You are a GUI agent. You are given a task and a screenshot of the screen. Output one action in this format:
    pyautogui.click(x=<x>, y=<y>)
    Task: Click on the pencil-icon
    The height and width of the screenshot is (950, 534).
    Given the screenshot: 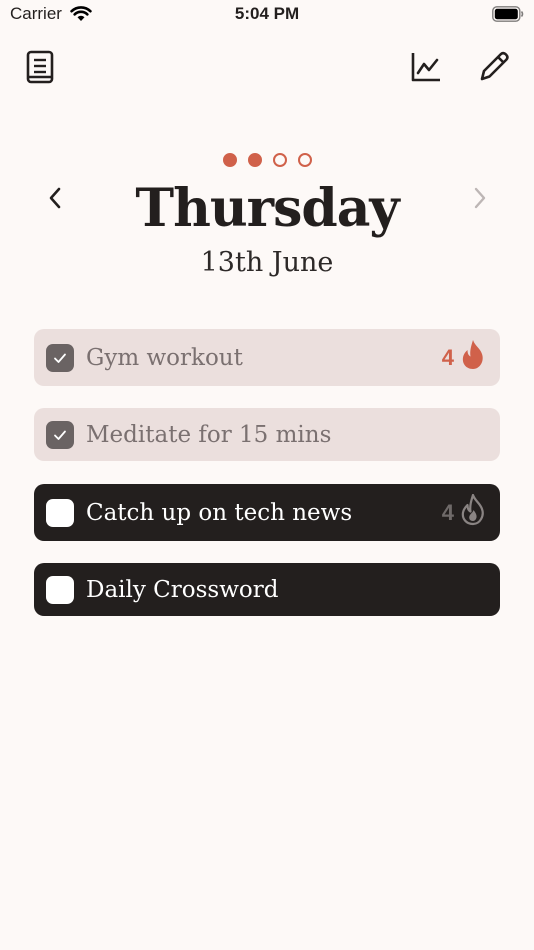 What is the action you would take?
    pyautogui.click(x=494, y=69)
    